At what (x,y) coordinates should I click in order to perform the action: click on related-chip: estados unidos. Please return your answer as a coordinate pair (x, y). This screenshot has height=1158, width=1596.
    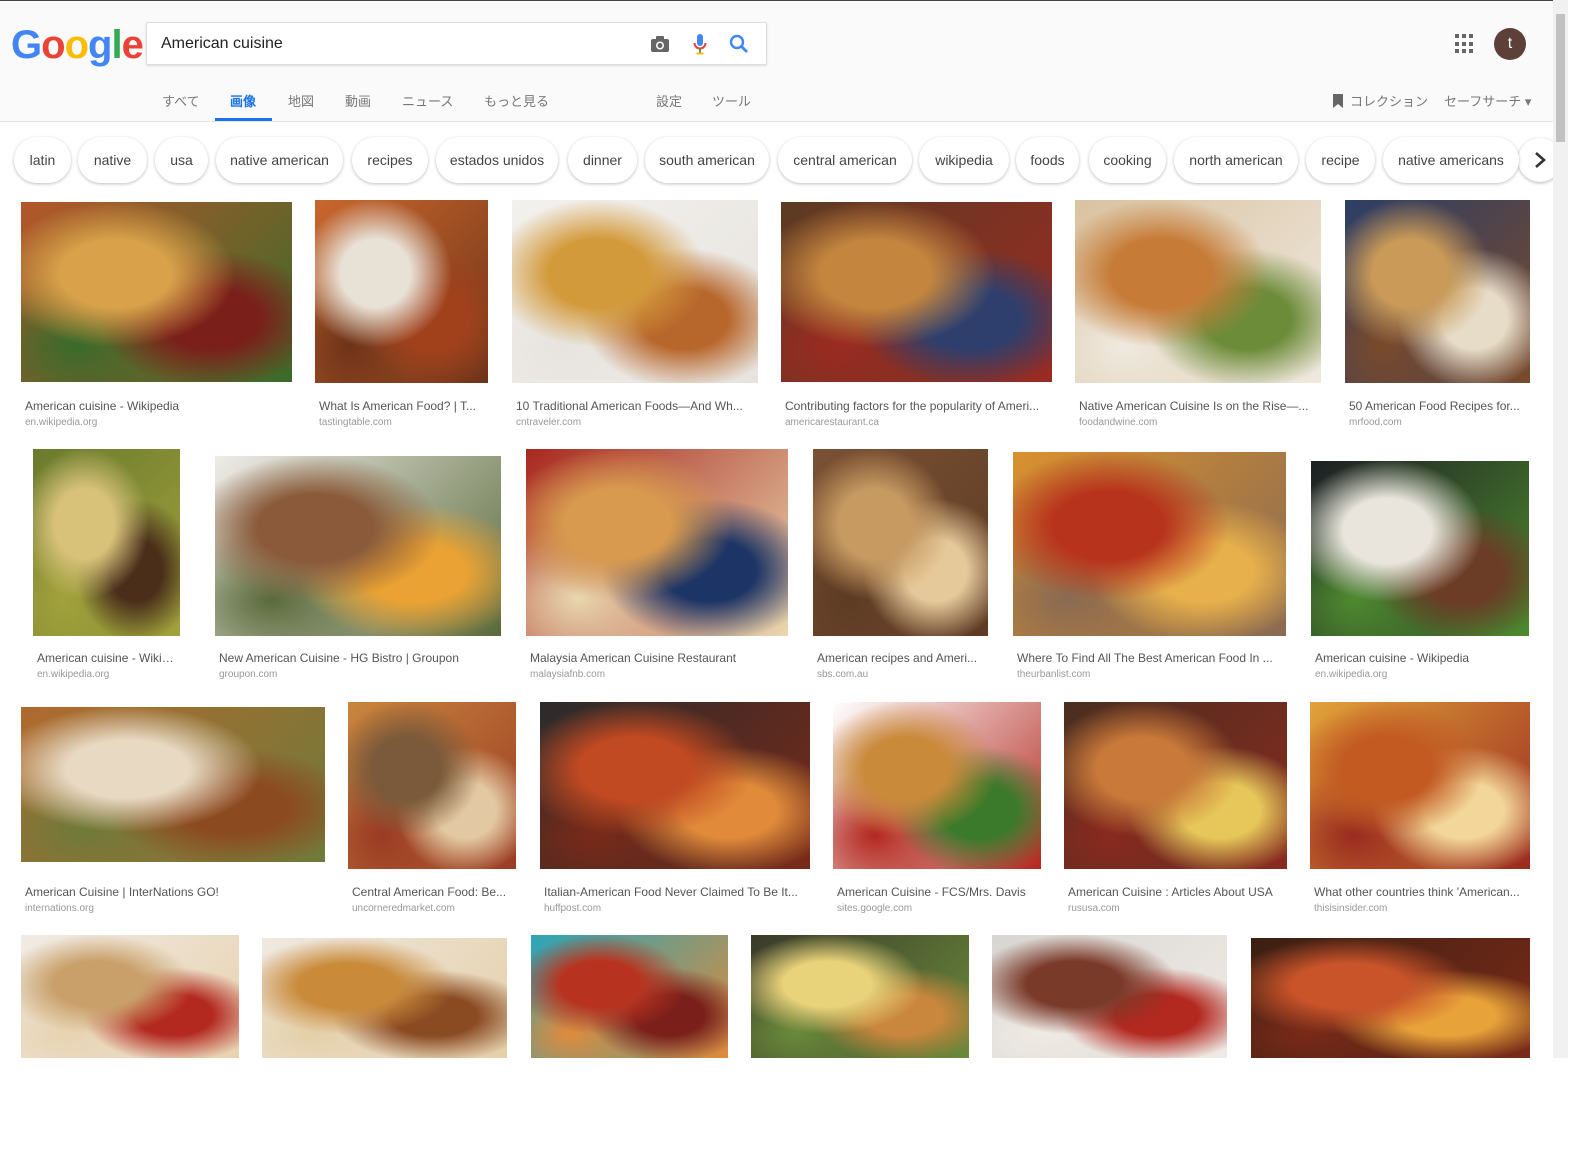
    Looking at the image, I should click on (497, 160).